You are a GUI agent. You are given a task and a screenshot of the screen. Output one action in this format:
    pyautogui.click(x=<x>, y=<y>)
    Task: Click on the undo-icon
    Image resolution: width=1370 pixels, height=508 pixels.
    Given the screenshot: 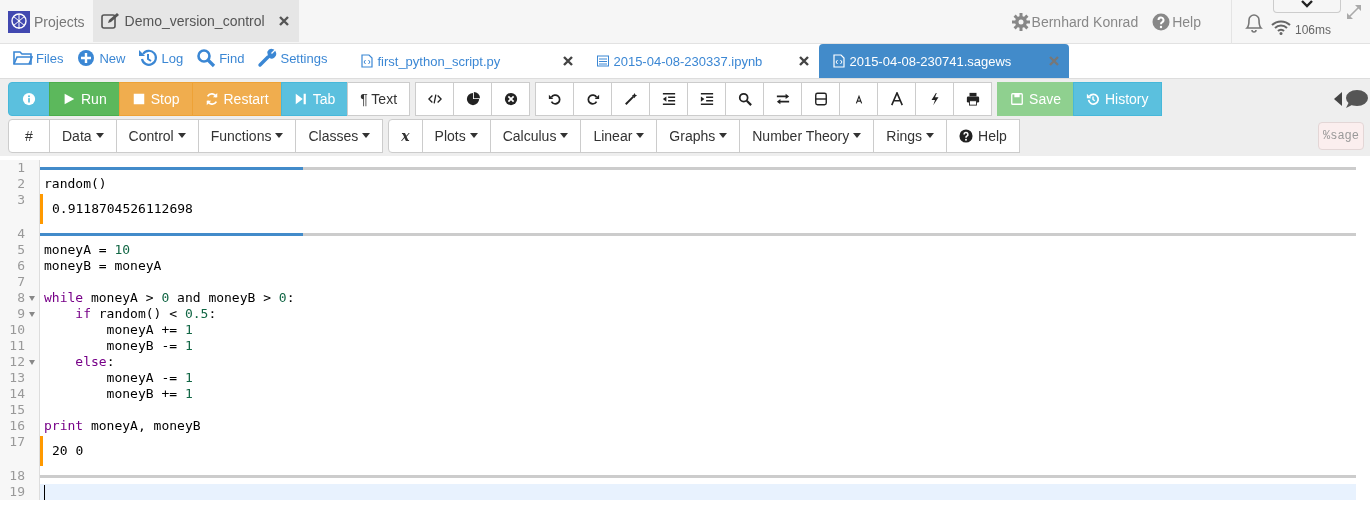 What is the action you would take?
    pyautogui.click(x=554, y=98)
    